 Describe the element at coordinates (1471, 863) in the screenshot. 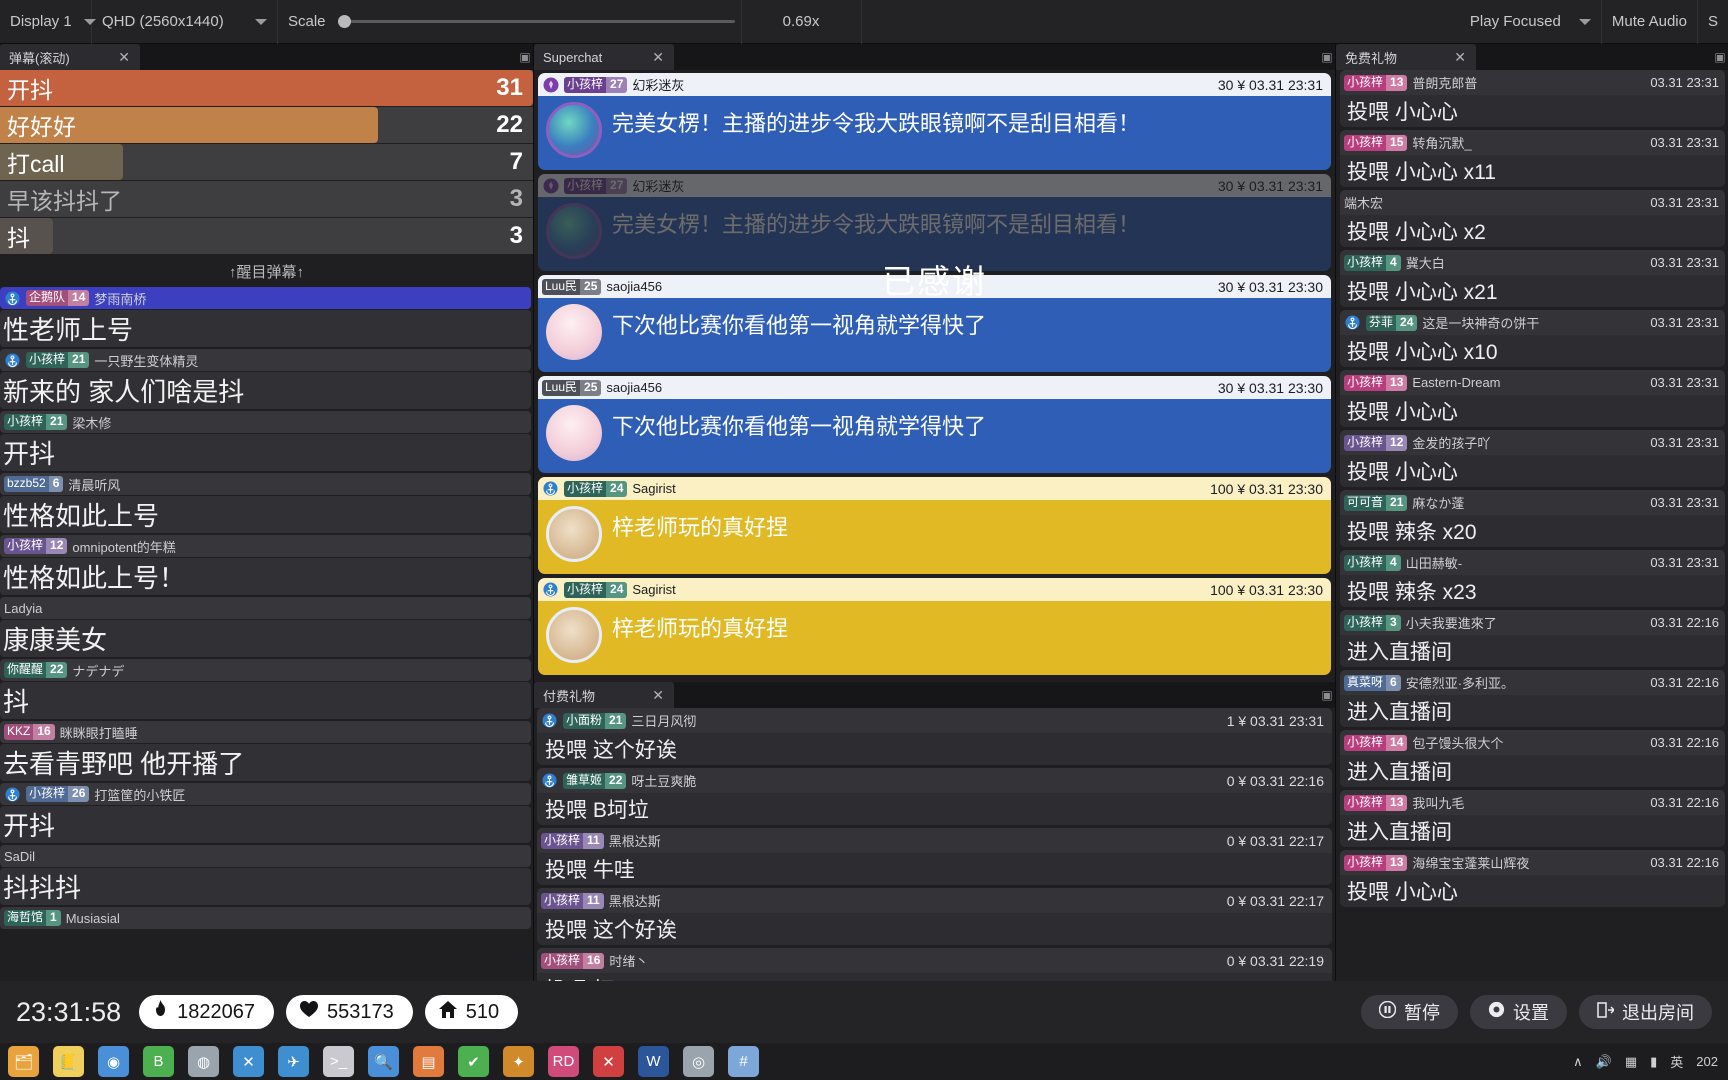

I see `free-gift-username: 海绵宝宝蓬莱山辉夜` at that location.